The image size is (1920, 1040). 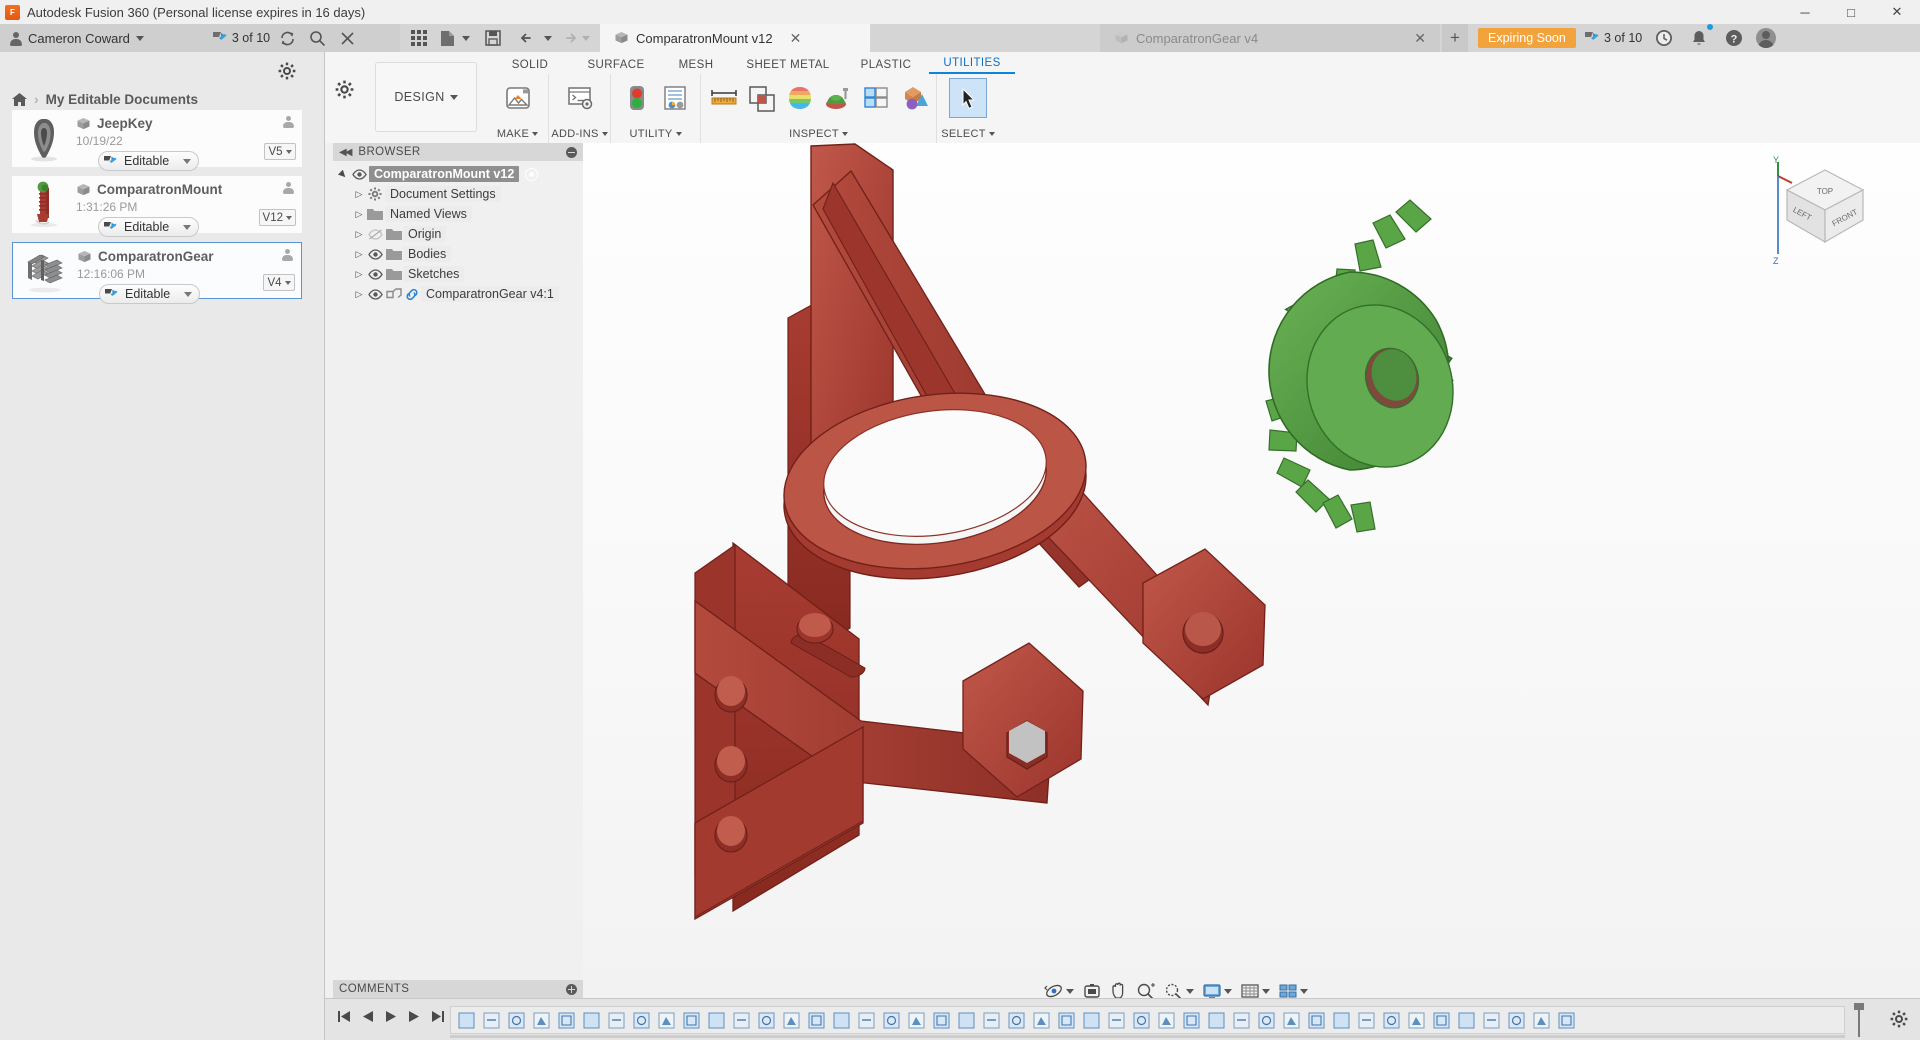 I want to click on edit-count-chip: 3 of 10, so click(x=241, y=38).